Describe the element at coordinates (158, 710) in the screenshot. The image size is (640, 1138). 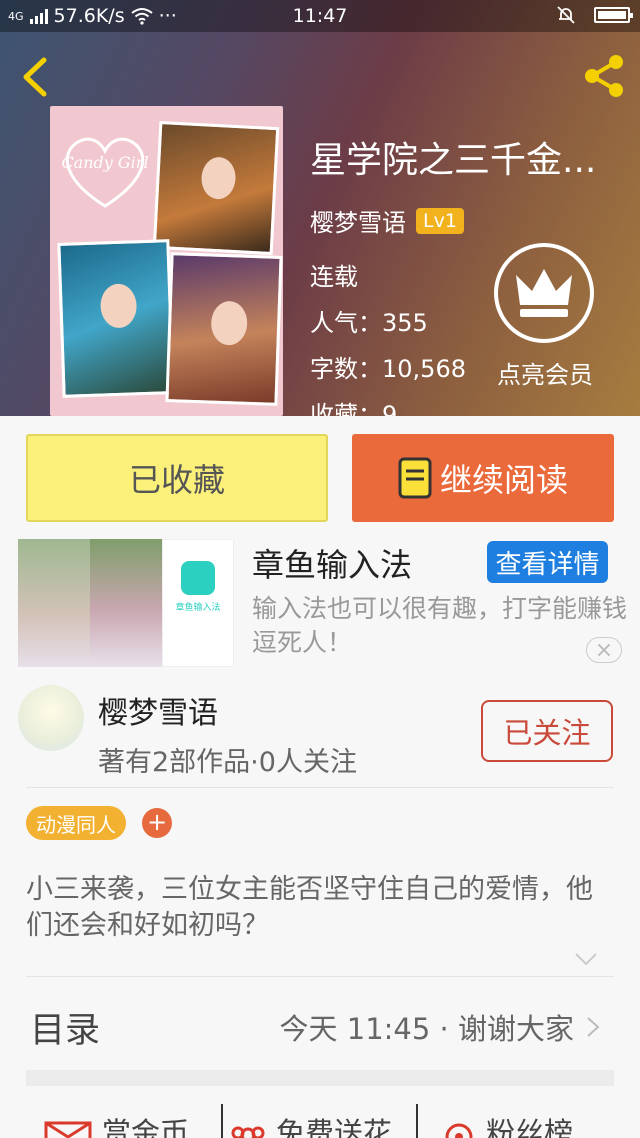
I see `author-card-name: 樱梦雪语` at that location.